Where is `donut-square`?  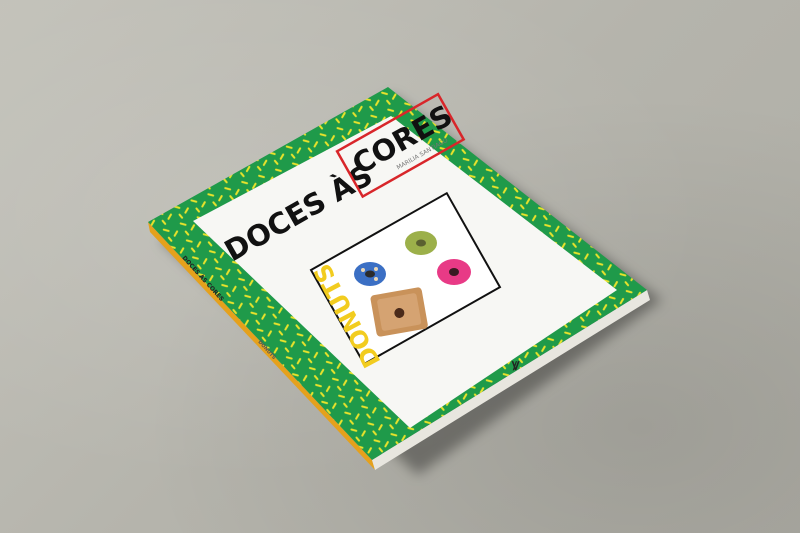
donut-square is located at coordinates (399, 312).